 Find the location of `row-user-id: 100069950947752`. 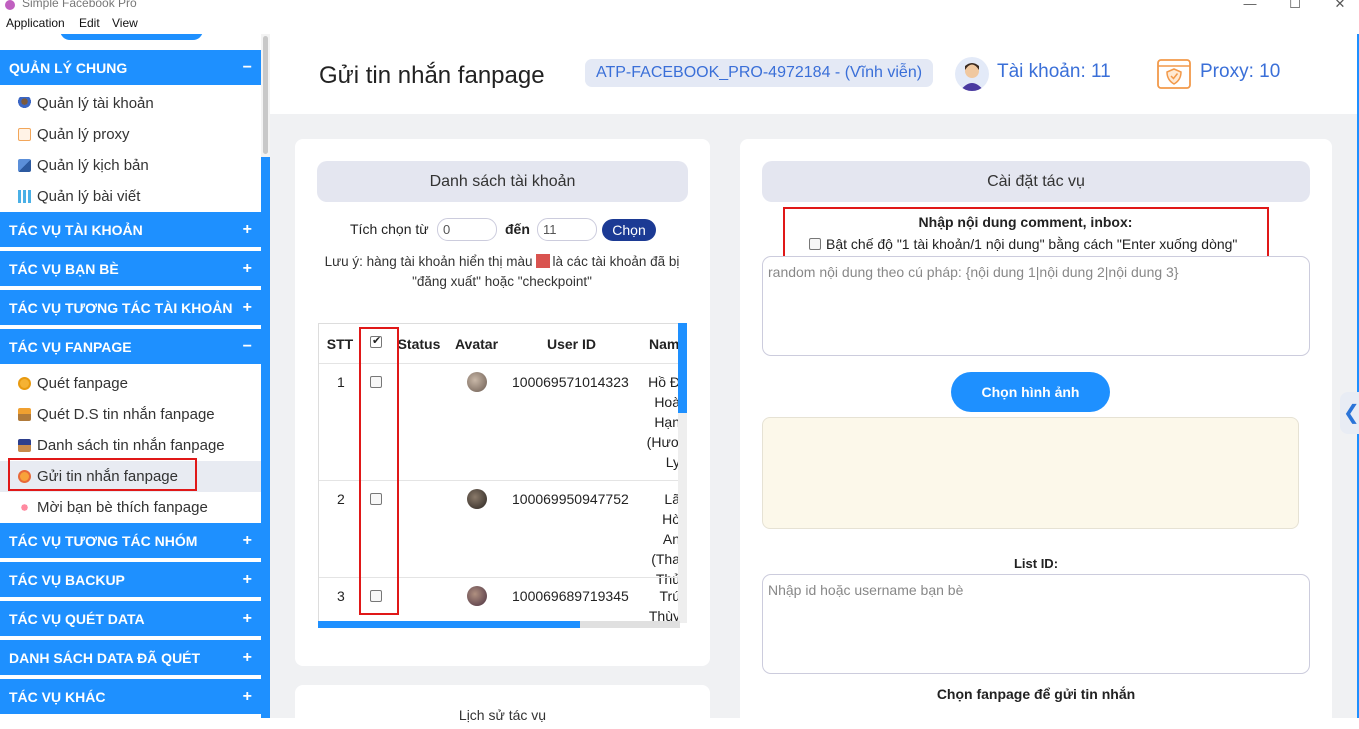

row-user-id: 100069950947752 is located at coordinates (570, 499).